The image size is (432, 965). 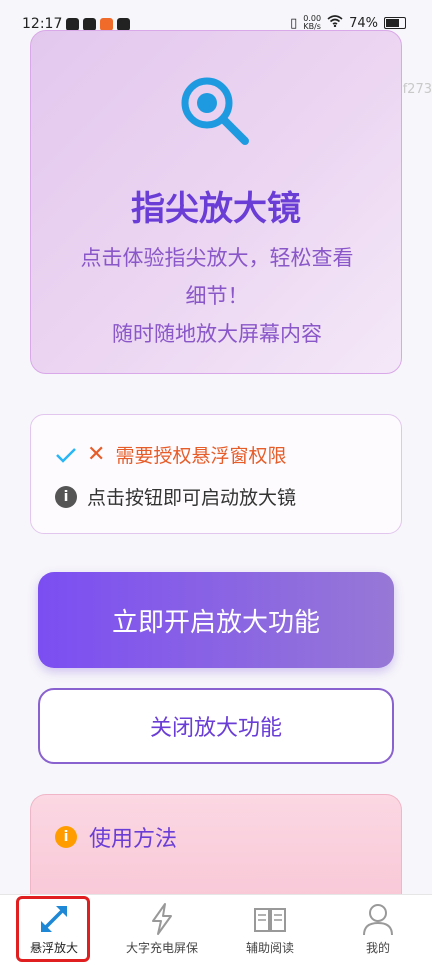 What do you see at coordinates (269, 948) in the screenshot?
I see `nav-label: 辅助阅读` at bounding box center [269, 948].